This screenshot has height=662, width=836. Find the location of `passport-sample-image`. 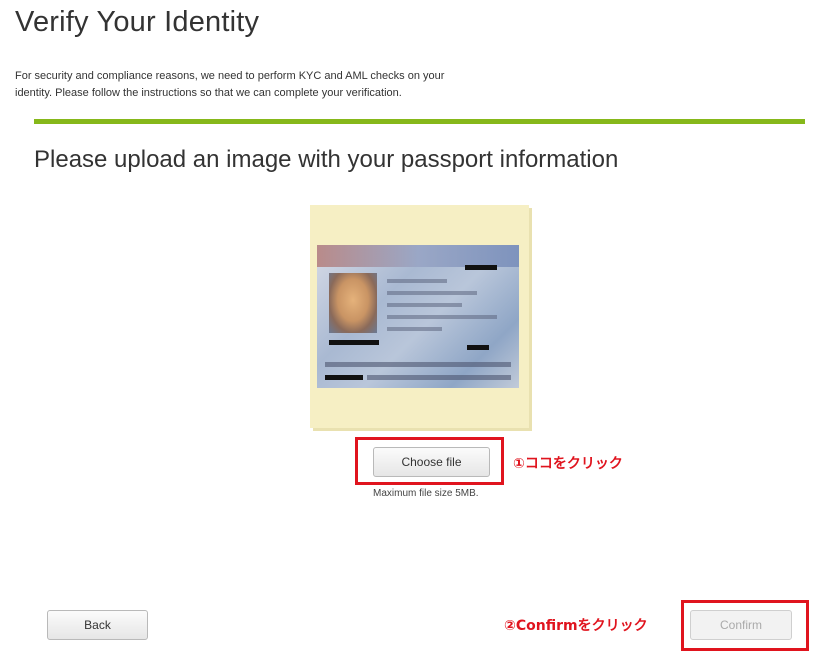

passport-sample-image is located at coordinates (418, 316).